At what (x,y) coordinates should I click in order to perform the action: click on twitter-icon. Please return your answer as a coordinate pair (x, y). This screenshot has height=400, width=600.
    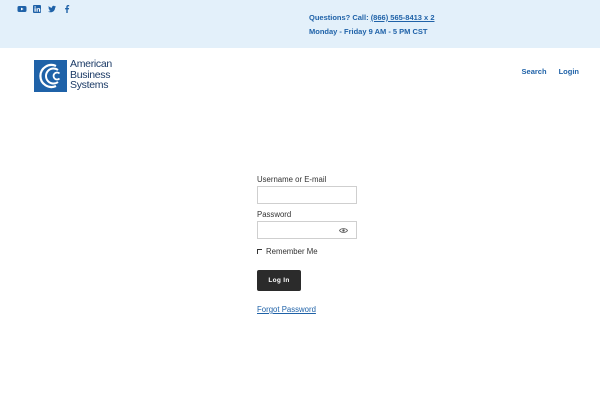
    Looking at the image, I should click on (52, 9).